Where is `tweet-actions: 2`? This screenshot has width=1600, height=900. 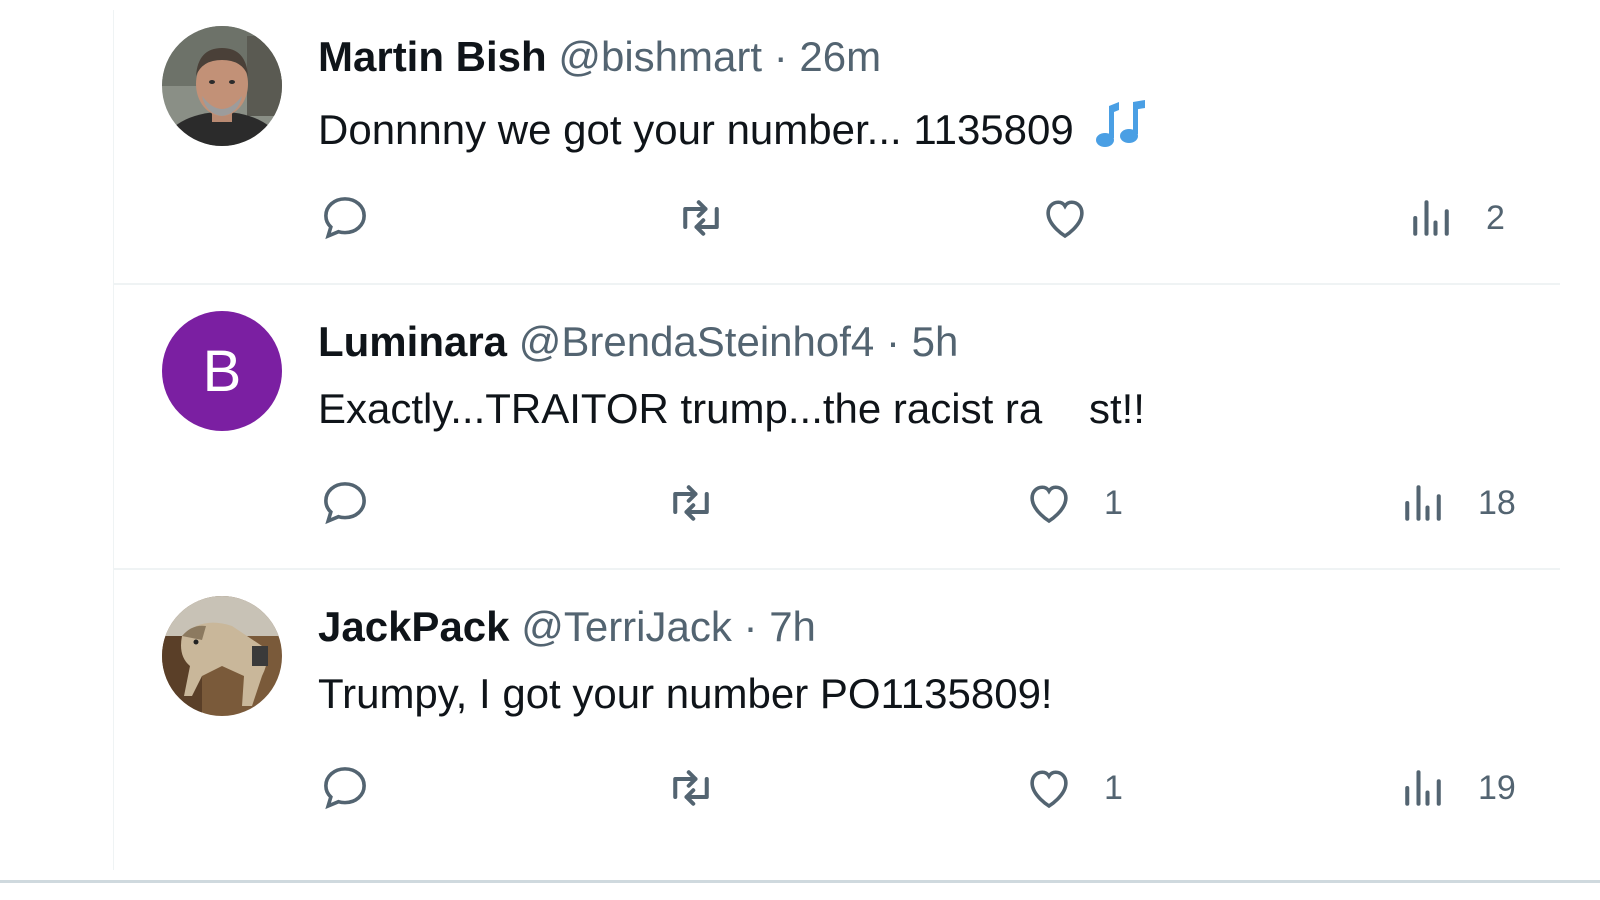
tweet-actions: 2 is located at coordinates (938, 218).